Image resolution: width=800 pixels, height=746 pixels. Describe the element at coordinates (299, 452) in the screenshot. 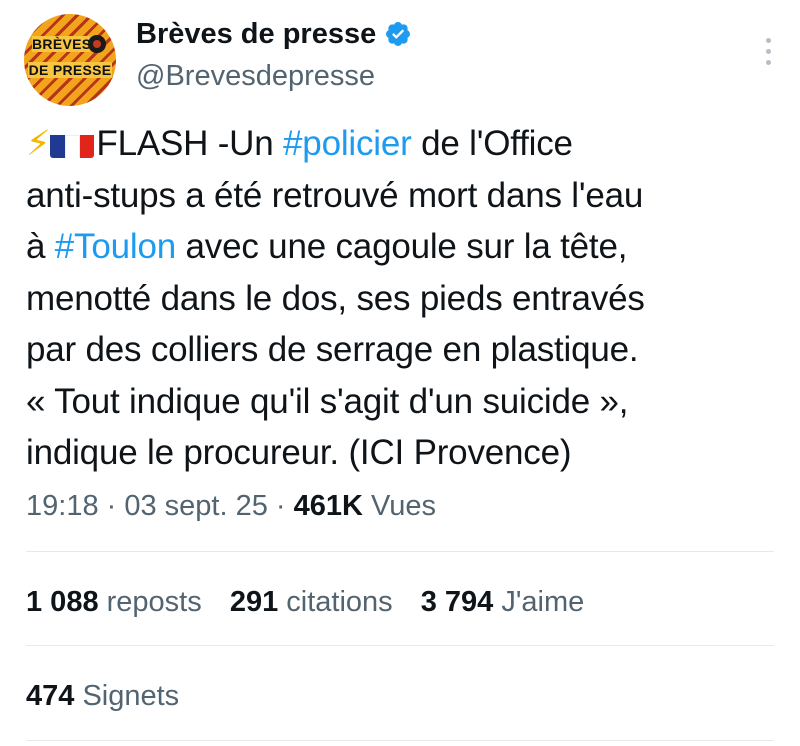

I see `tweet-line: indique le procureur. (ICI Provence)` at that location.